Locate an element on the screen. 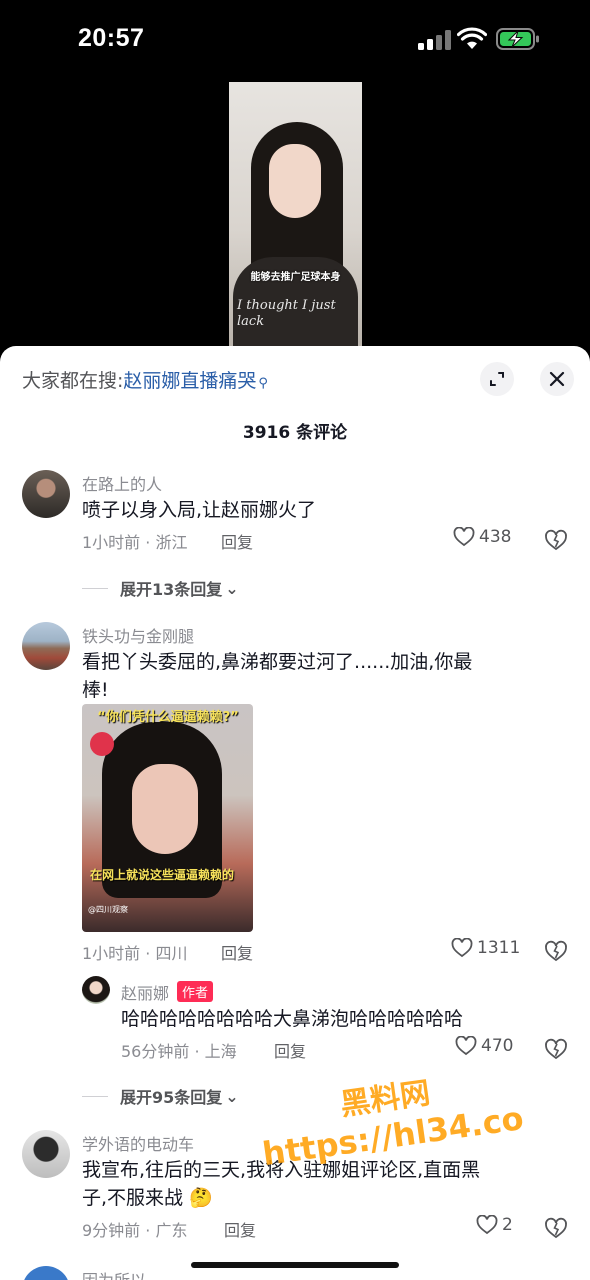 The image size is (590, 1280). thinking-emoji: 🤔 is located at coordinates (201, 1198).